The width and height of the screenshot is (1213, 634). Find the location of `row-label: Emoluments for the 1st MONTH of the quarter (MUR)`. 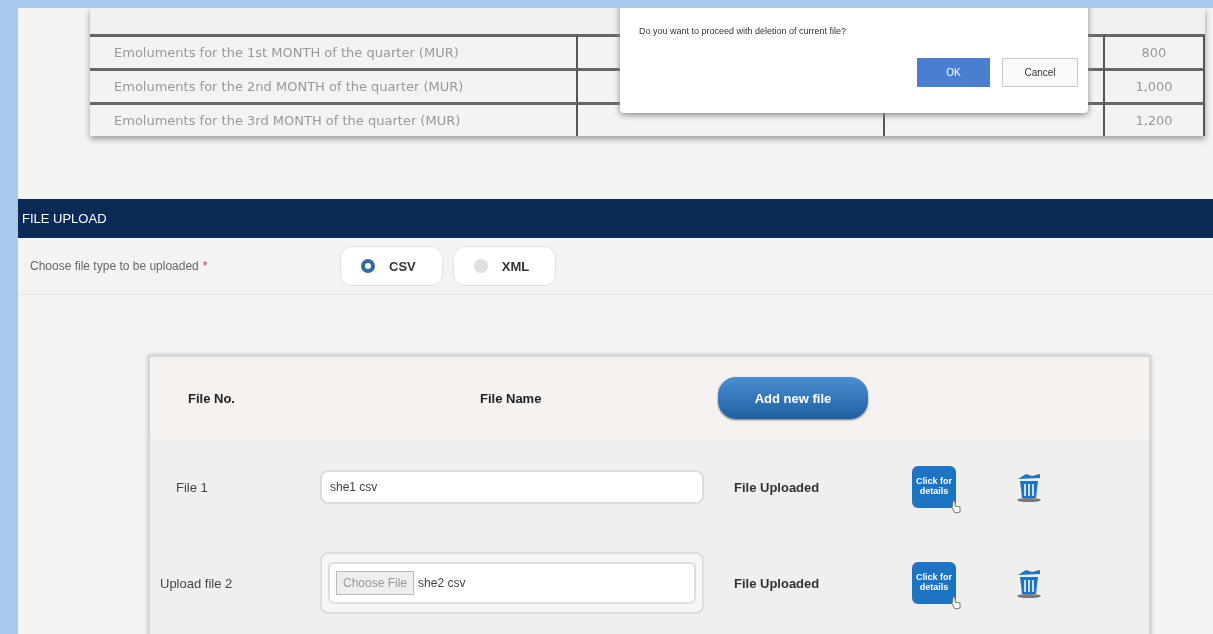

row-label: Emoluments for the 1st MONTH of the quarter (MUR) is located at coordinates (334, 51).